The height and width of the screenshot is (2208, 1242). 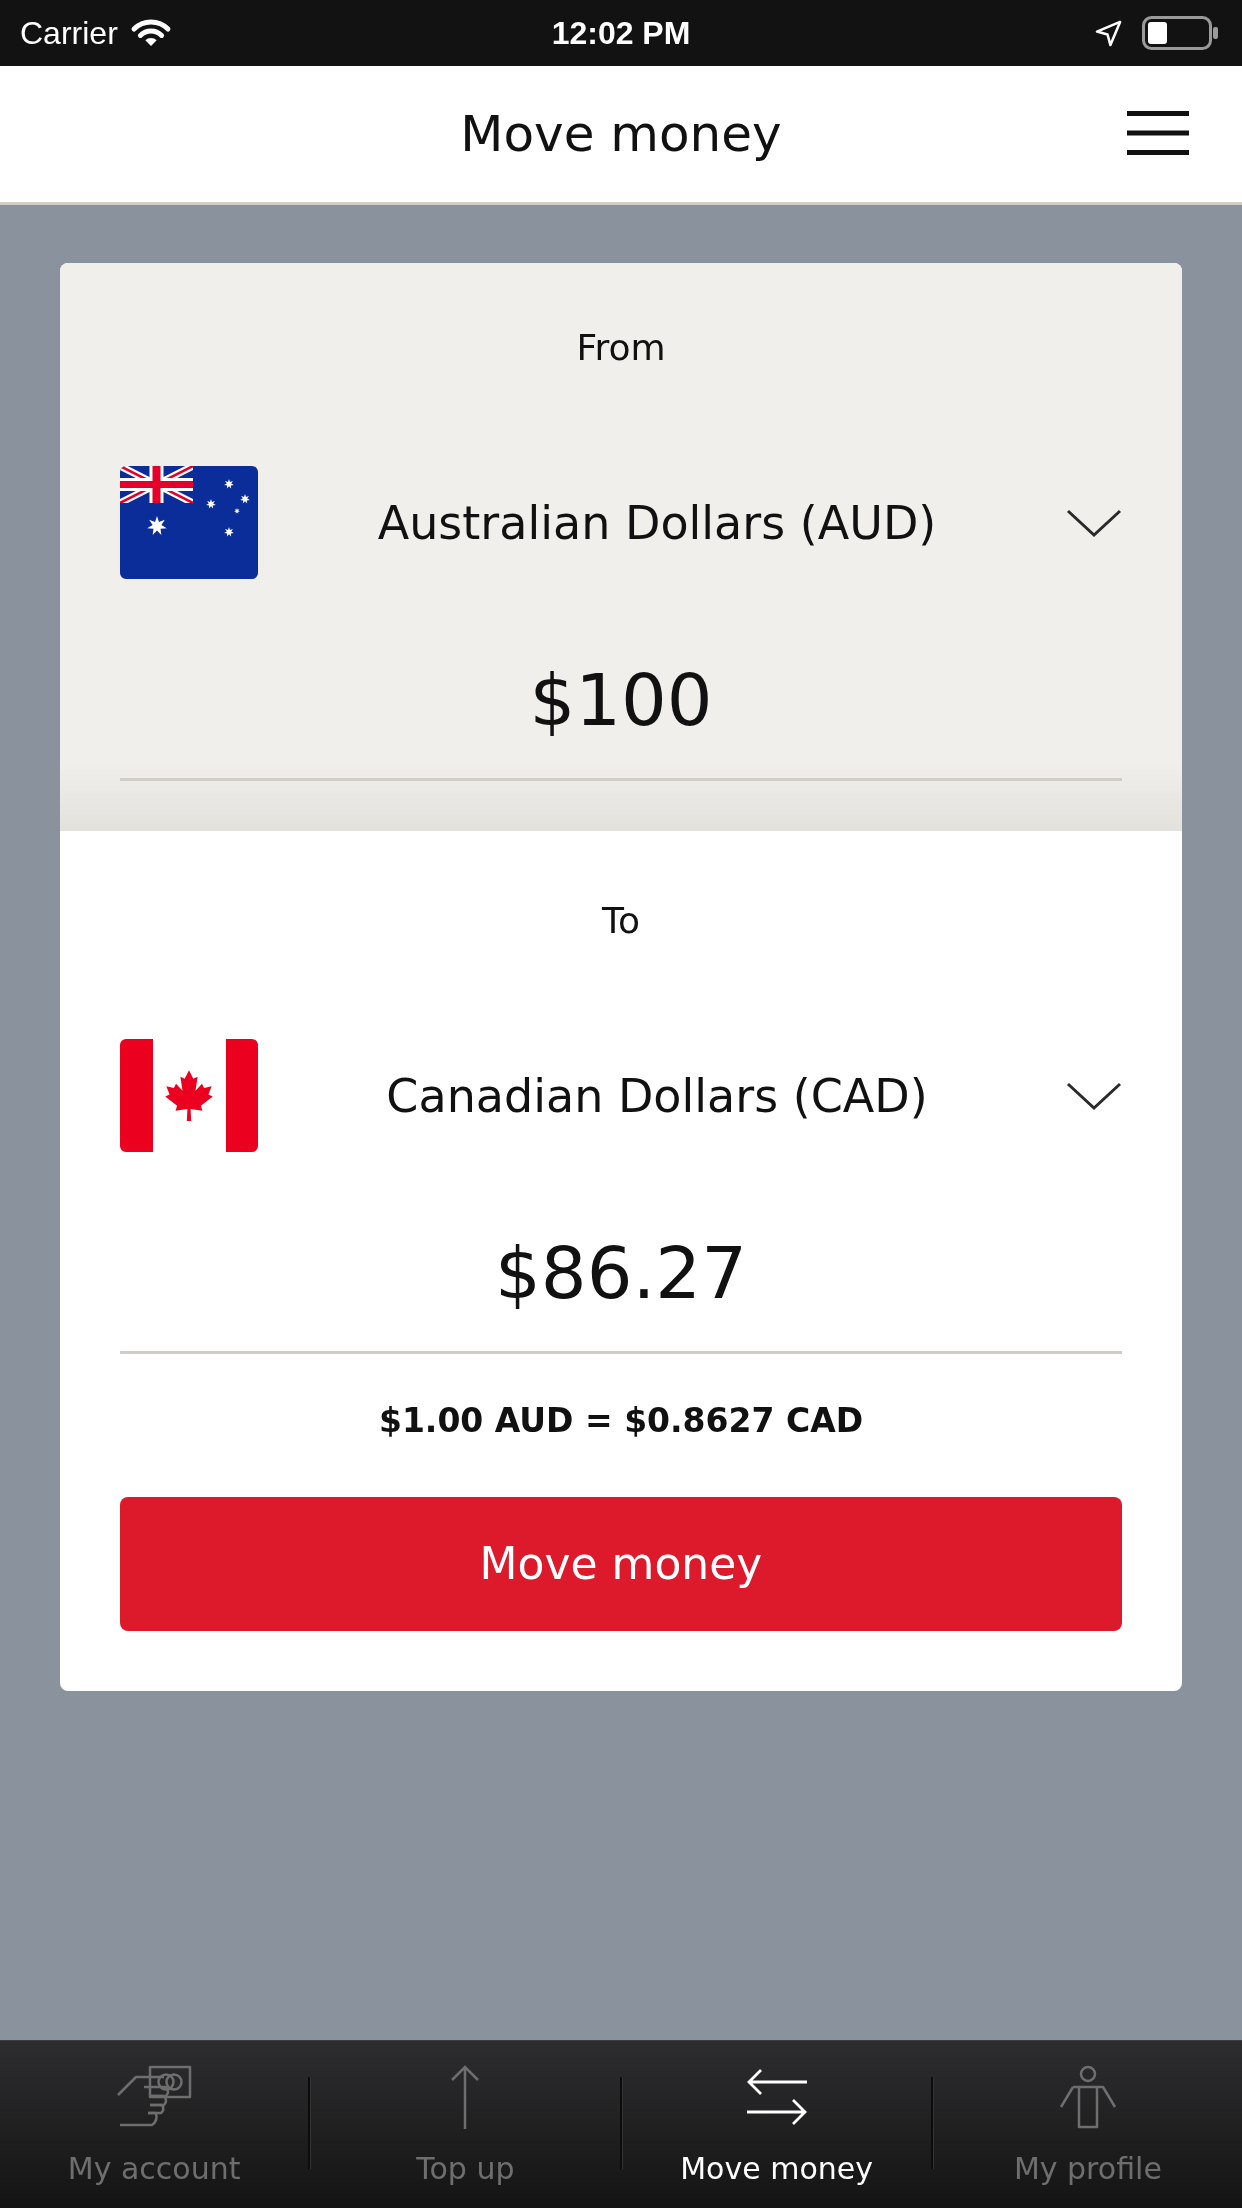 What do you see at coordinates (154, 2097) in the screenshot?
I see `hand-with-card-icon` at bounding box center [154, 2097].